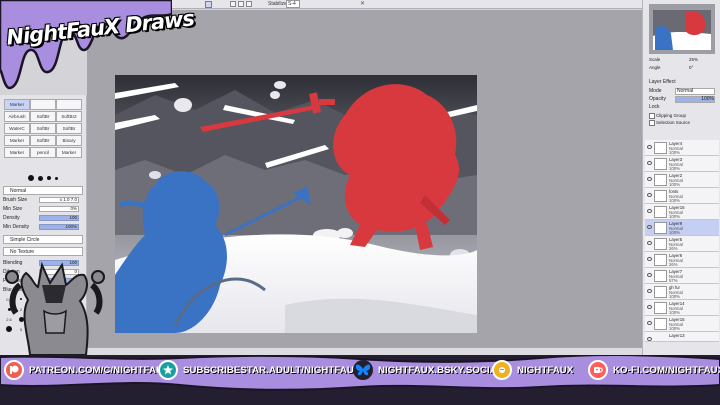 Image resolution: width=720 pixels, height=405 pixels. Describe the element at coordinates (43, 152) in the screenshot. I see `tool-pencil: pencil` at that location.